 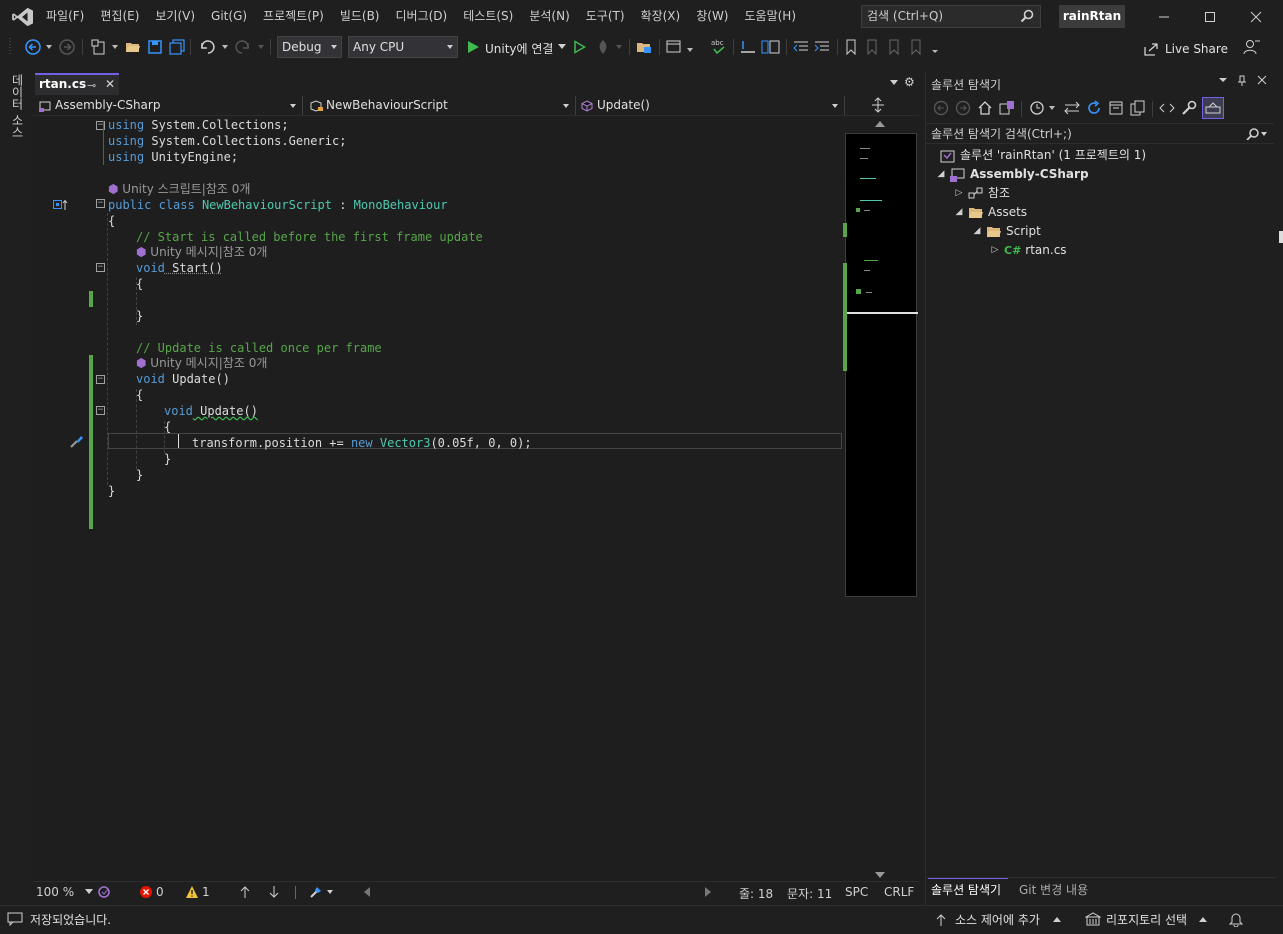 What do you see at coordinates (1116, 108) in the screenshot?
I see `collapse-all-button` at bounding box center [1116, 108].